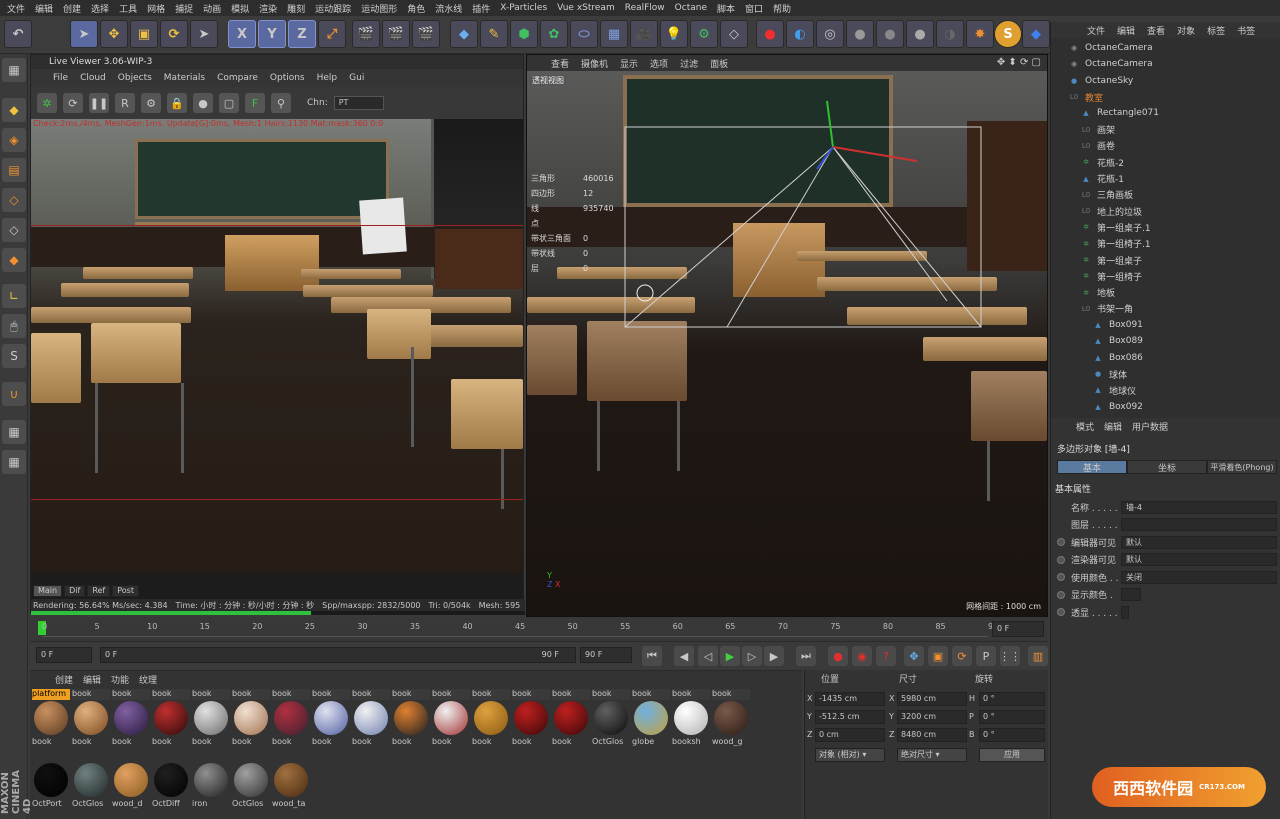 This screenshot has height=819, width=1280. What do you see at coordinates (731, 719) in the screenshot?
I see `material-swatch: book wood_g` at bounding box center [731, 719].